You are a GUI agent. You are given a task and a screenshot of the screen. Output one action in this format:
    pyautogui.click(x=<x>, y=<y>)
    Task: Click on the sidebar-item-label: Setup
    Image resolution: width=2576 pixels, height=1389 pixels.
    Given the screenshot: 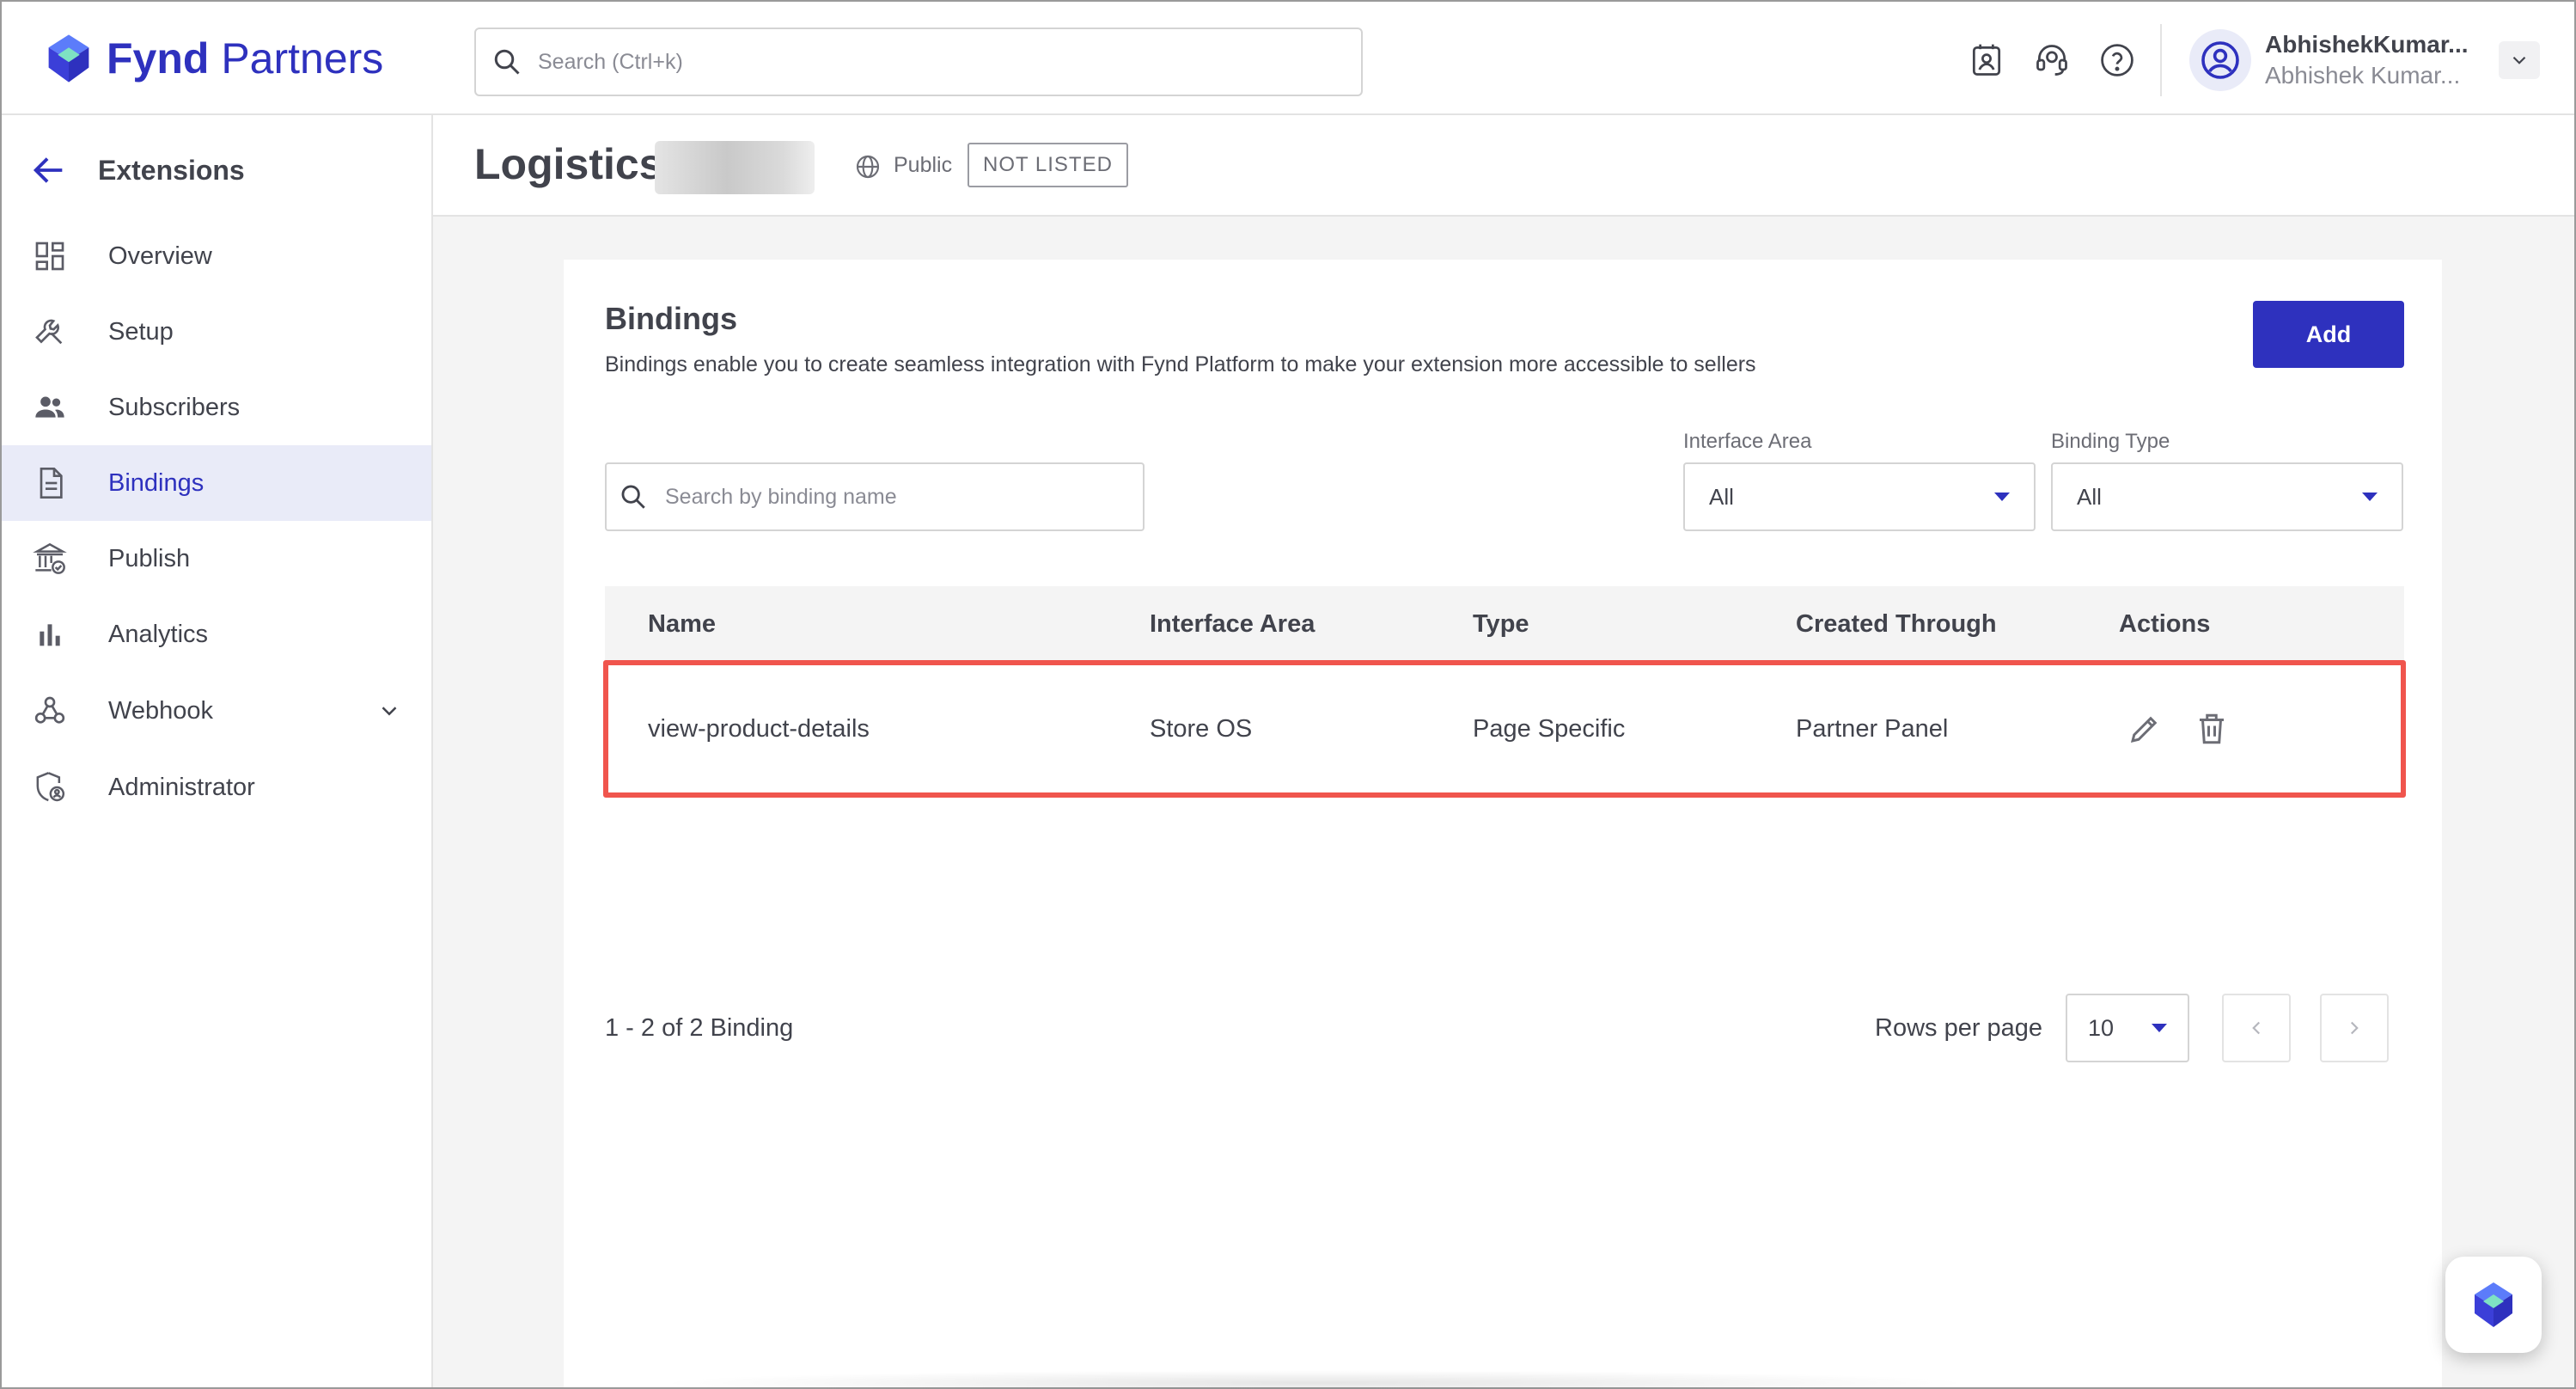 What is the action you would take?
    pyautogui.click(x=141, y=332)
    